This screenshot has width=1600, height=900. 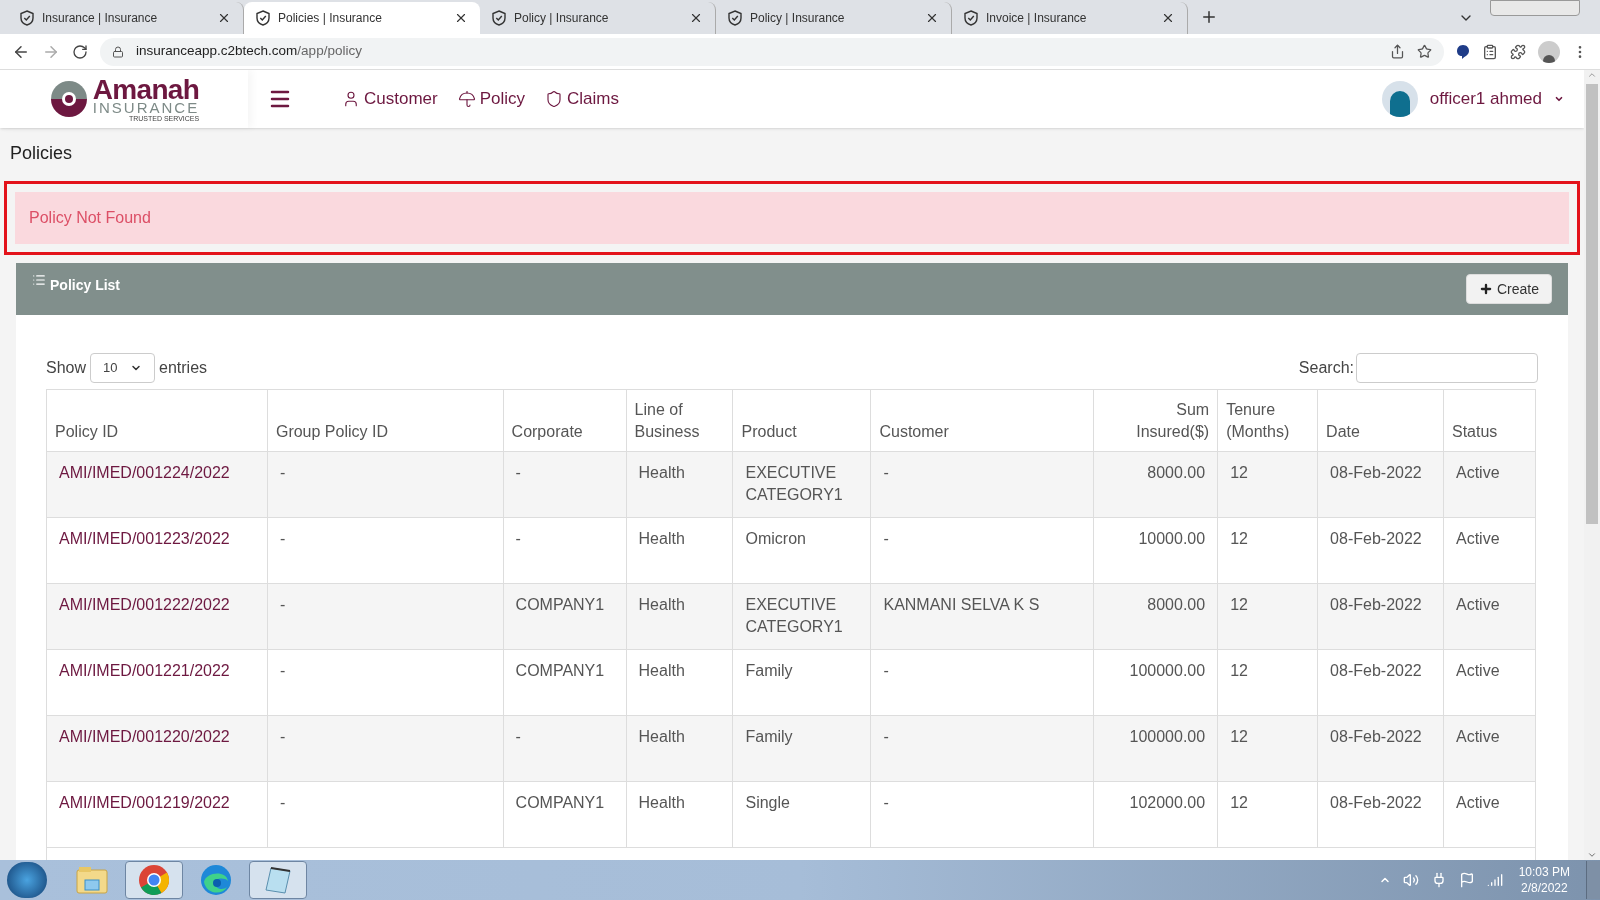 What do you see at coordinates (802, 814) in the screenshot?
I see `table-cell: Single` at bounding box center [802, 814].